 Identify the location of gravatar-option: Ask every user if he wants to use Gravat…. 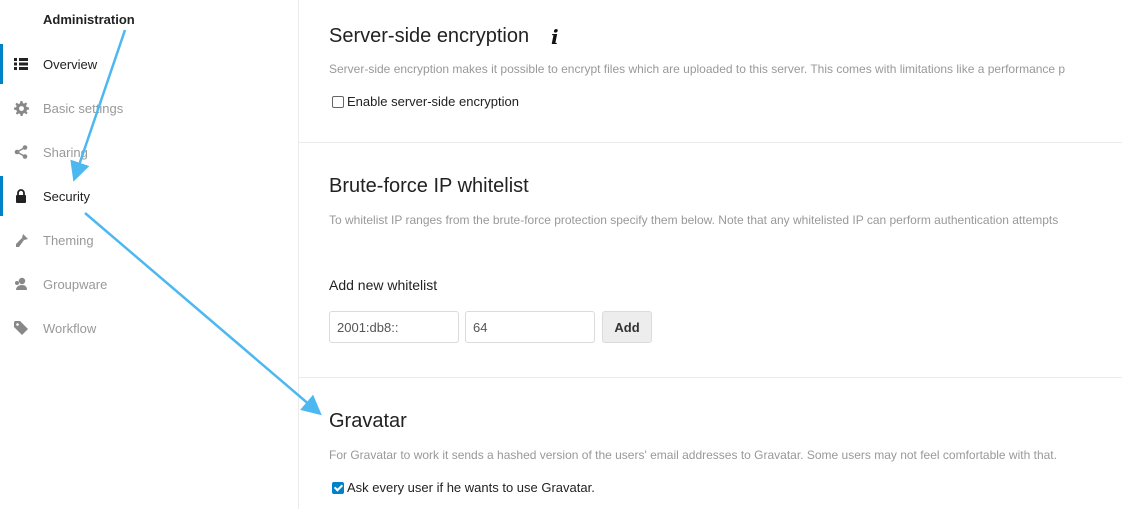
(463, 487).